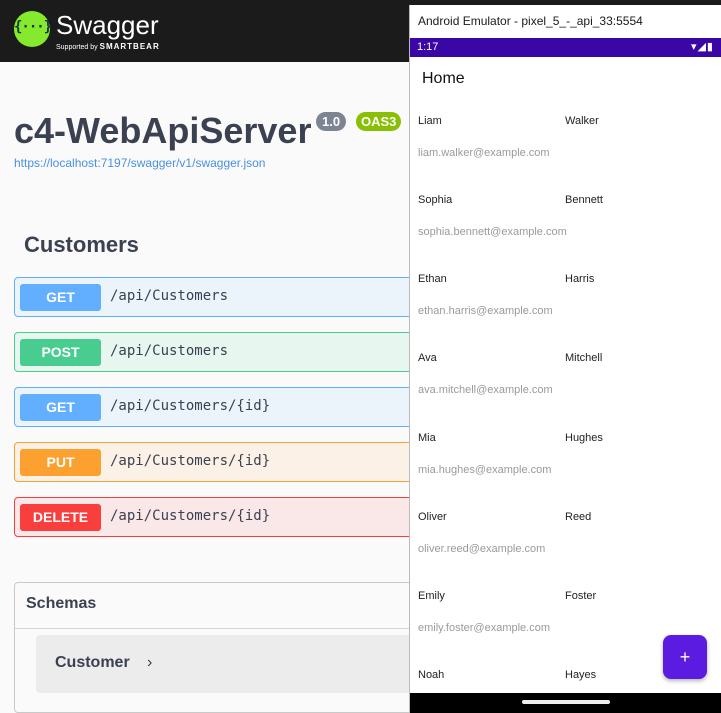 This screenshot has width=721, height=713. What do you see at coordinates (492, 232) in the screenshot?
I see `customer-email: sophia.bennett@example.com` at bounding box center [492, 232].